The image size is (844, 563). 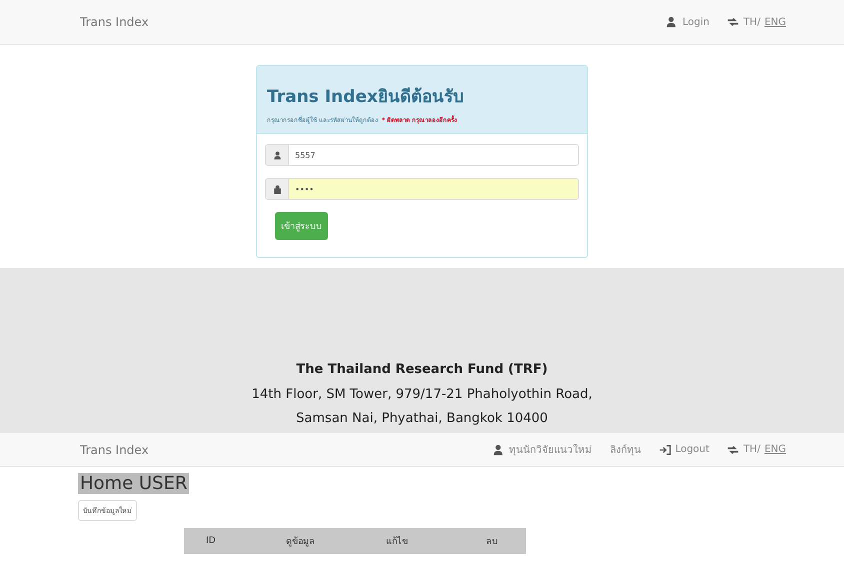 I want to click on nav-link: Login, so click(x=688, y=22).